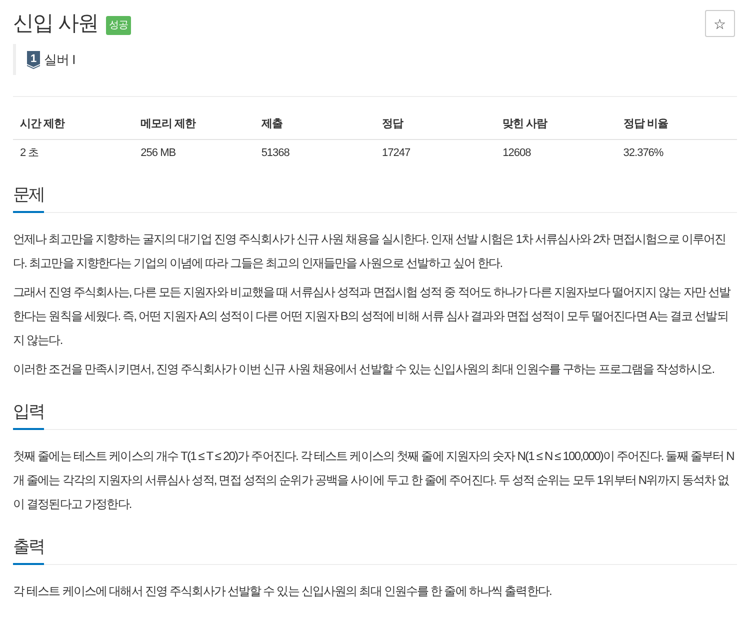 This screenshot has width=750, height=620. I want to click on table-header-cell: 메모리 제한, so click(194, 124).